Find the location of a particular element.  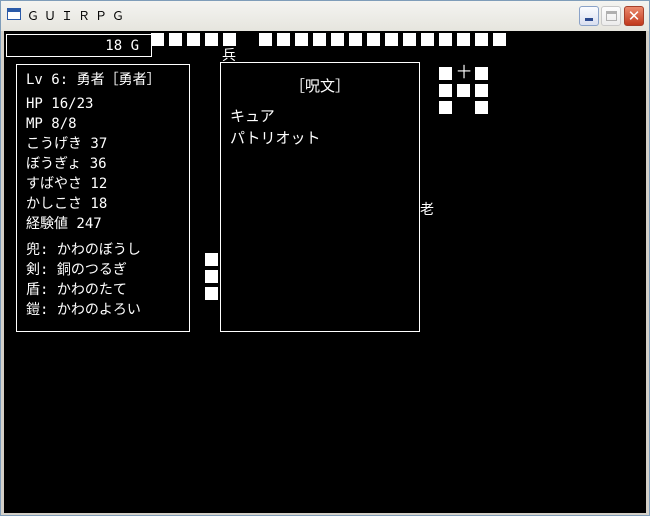

maximize-icon is located at coordinates (611, 16).